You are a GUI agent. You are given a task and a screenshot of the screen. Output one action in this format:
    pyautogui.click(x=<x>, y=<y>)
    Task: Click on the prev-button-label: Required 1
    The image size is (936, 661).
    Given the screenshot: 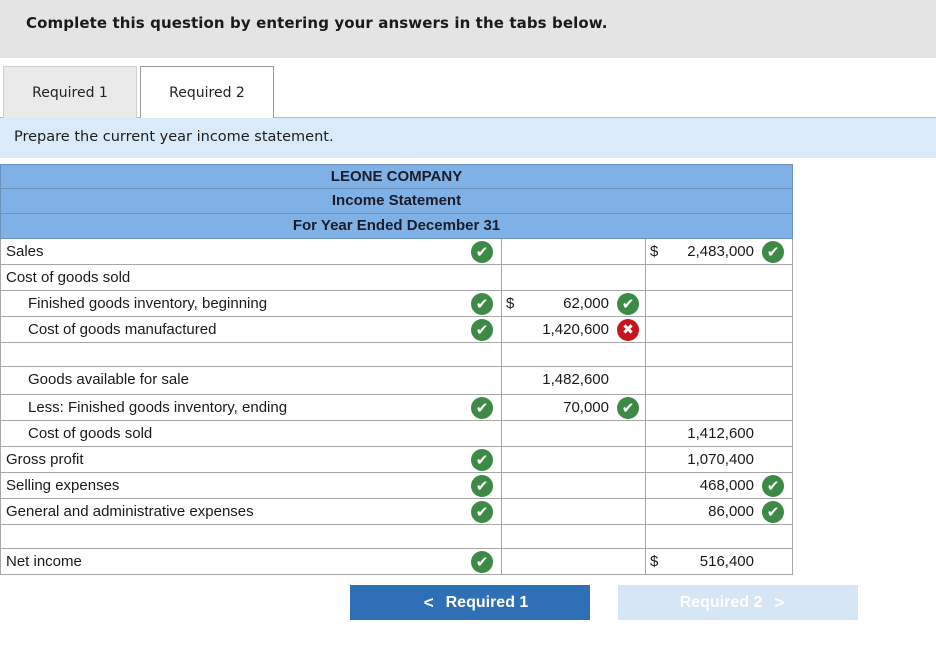 What is the action you would take?
    pyautogui.click(x=487, y=602)
    